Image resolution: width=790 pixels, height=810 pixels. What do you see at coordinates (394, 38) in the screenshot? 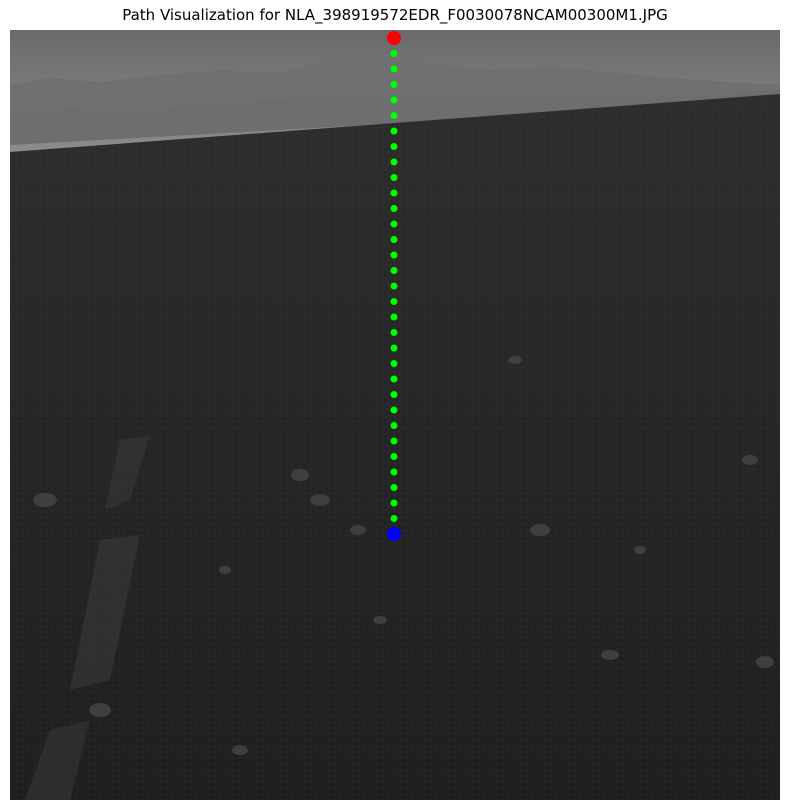
I see `path-end-marker` at bounding box center [394, 38].